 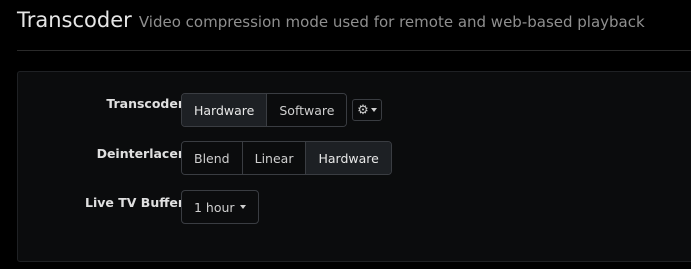 I want to click on live-tv-buffer-label: Live TV Buffer, so click(x=134, y=202).